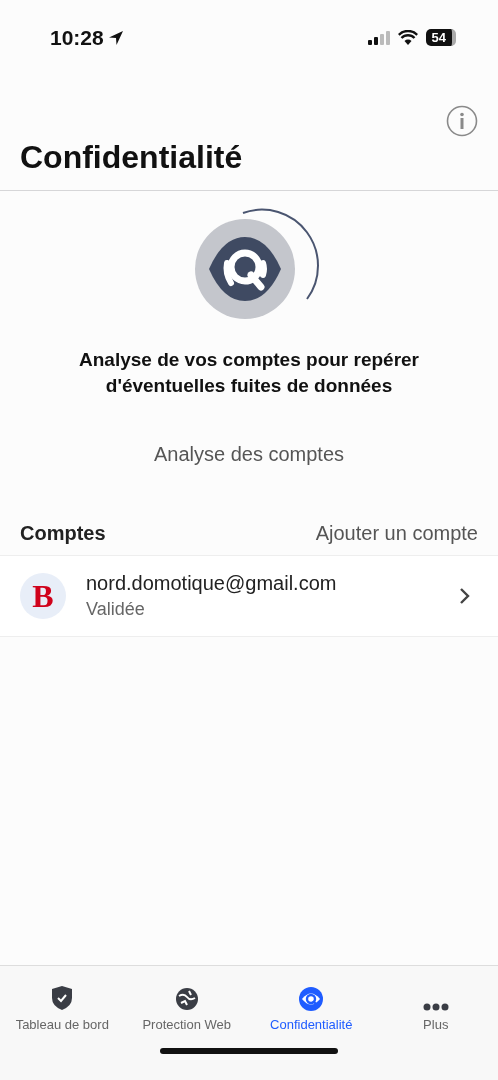  Describe the element at coordinates (396, 533) in the screenshot. I see `add-account-link: Ajouter un compte` at that location.